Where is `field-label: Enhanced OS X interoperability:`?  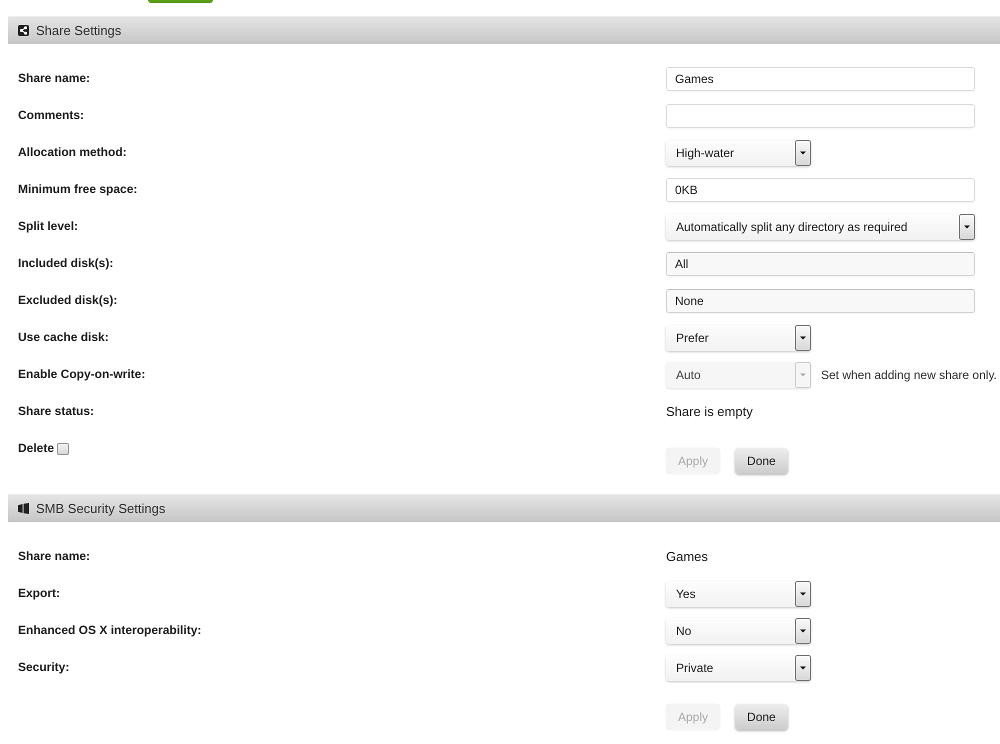 field-label: Enhanced OS X interoperability: is located at coordinates (110, 630).